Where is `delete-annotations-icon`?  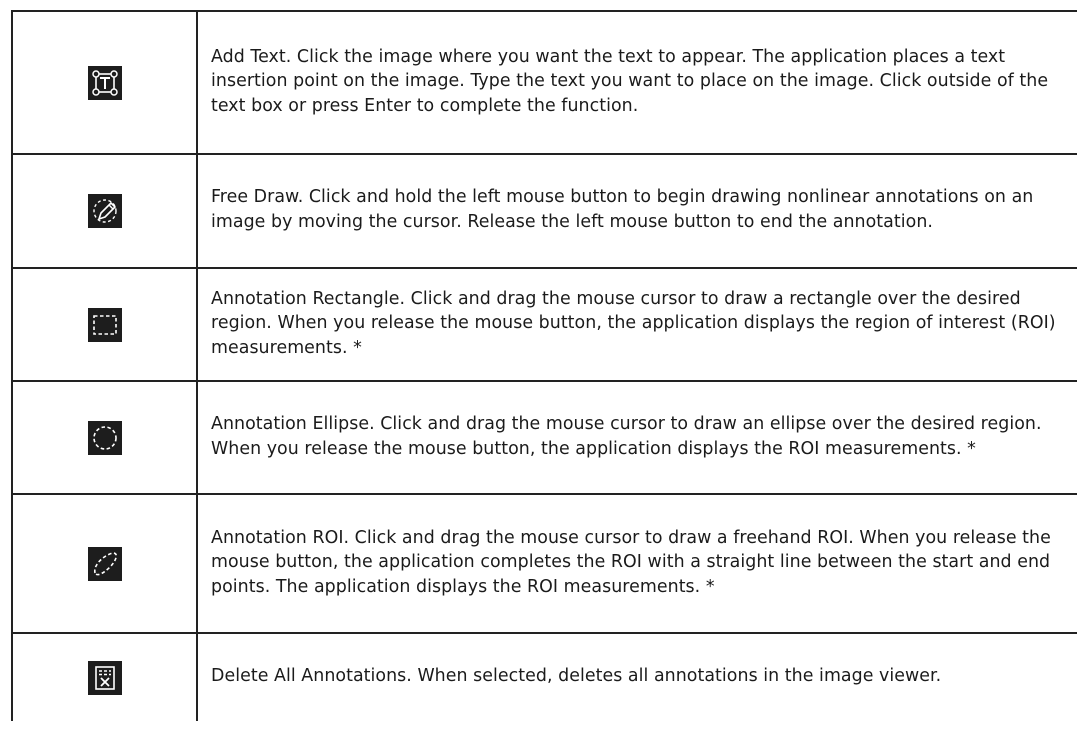 delete-annotations-icon is located at coordinates (104, 677).